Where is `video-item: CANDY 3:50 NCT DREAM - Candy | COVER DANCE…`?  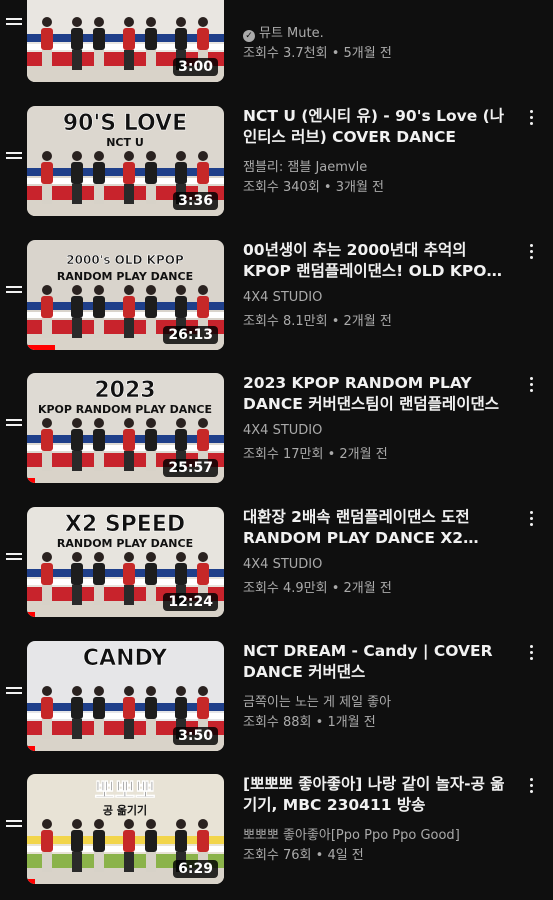
video-item: CANDY 3:50 NCT DREAM - Candy | COVER DANCE… is located at coordinates (276, 696).